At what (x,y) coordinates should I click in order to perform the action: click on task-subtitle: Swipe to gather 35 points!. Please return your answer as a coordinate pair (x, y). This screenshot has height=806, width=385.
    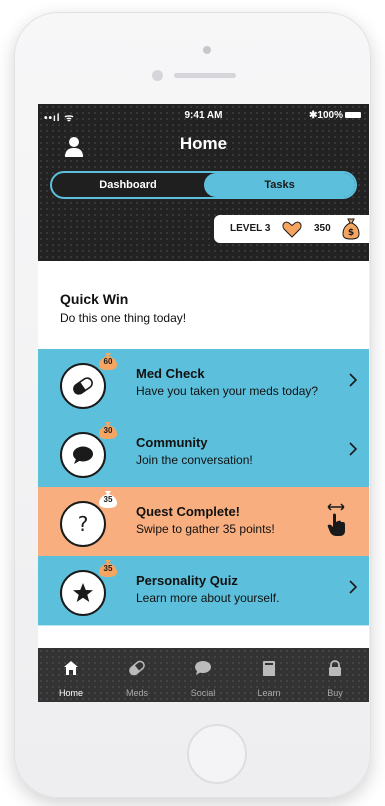
    Looking at the image, I should click on (205, 529).